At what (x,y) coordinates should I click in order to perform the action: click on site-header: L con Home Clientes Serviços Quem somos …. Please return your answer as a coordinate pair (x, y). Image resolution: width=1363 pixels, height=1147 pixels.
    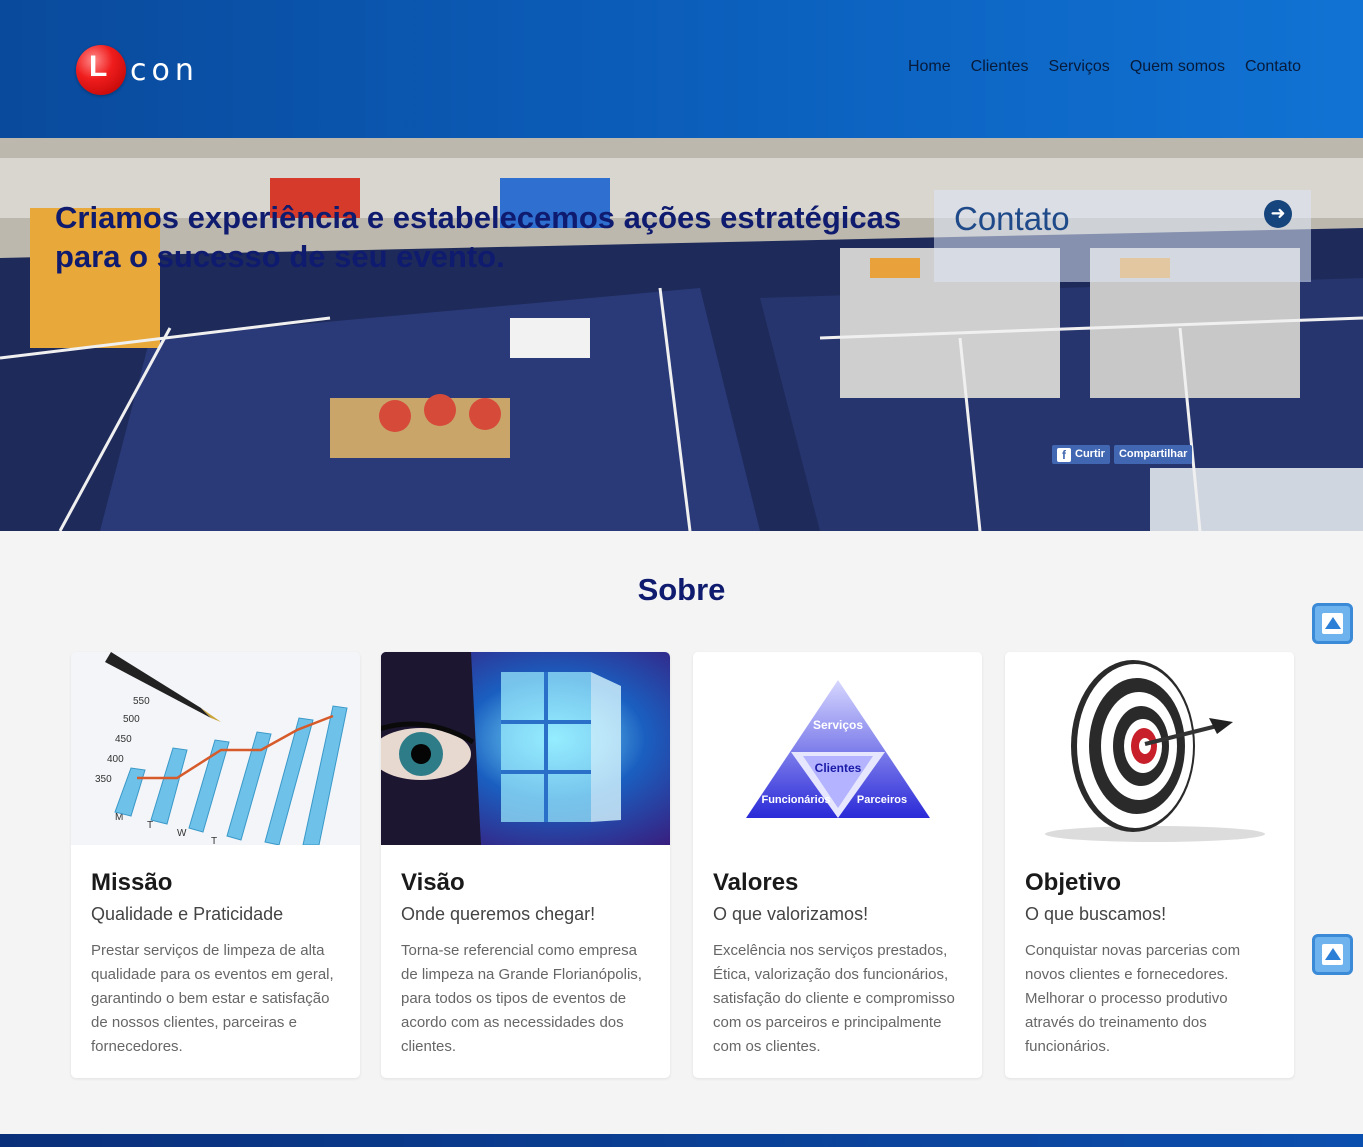
    Looking at the image, I should click on (681, 69).